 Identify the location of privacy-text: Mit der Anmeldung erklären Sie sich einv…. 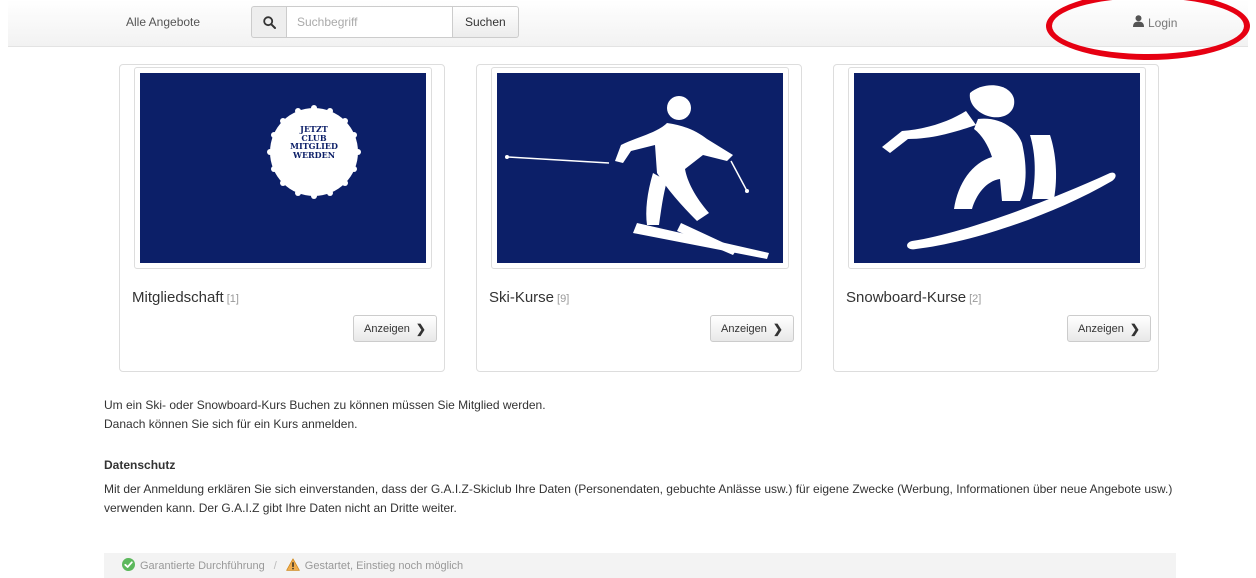
(638, 498).